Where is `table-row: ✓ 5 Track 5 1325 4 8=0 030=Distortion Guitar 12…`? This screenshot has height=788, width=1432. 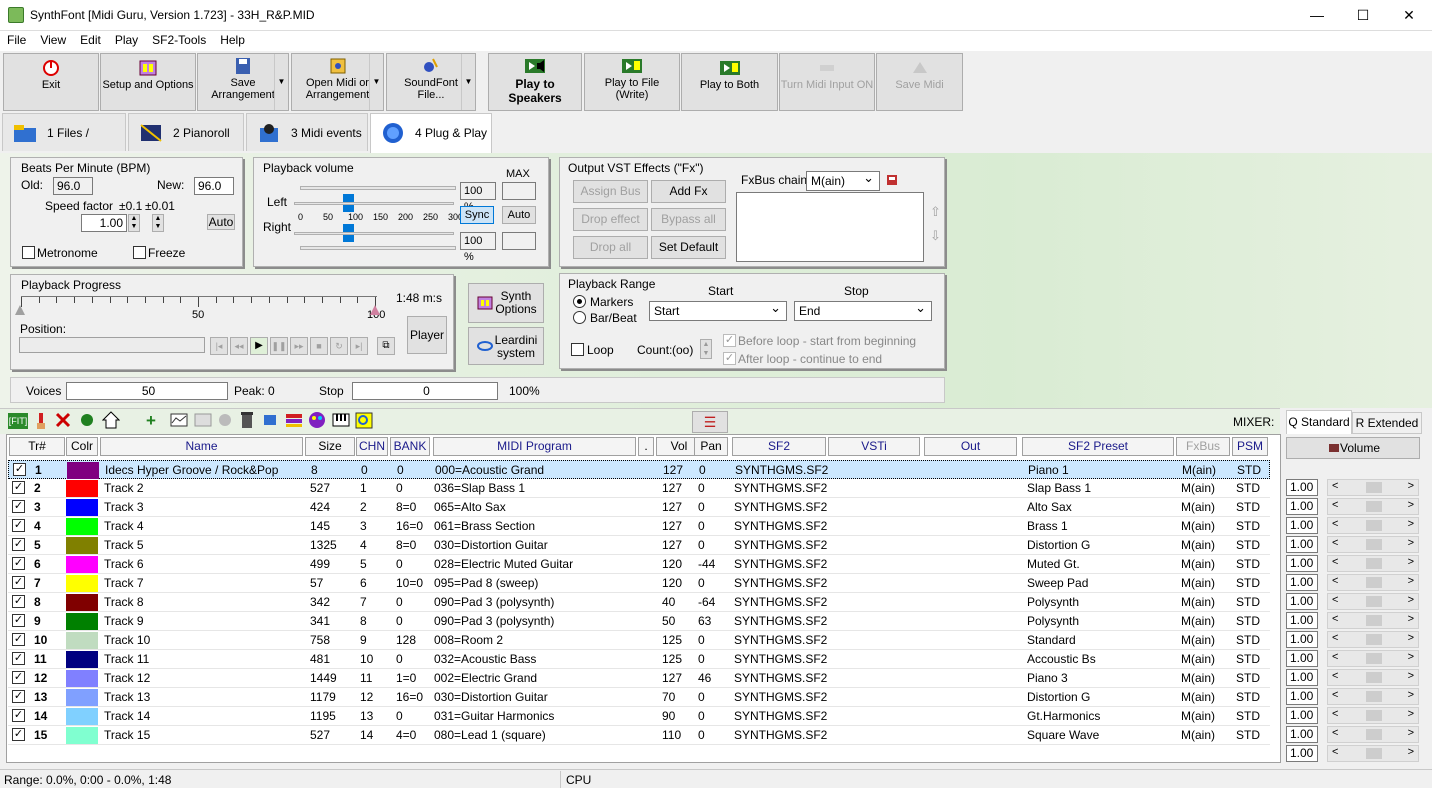 table-row: ✓ 5 Track 5 1325 4 8=0 030=Distortion Guitar 12… is located at coordinates (639, 545).